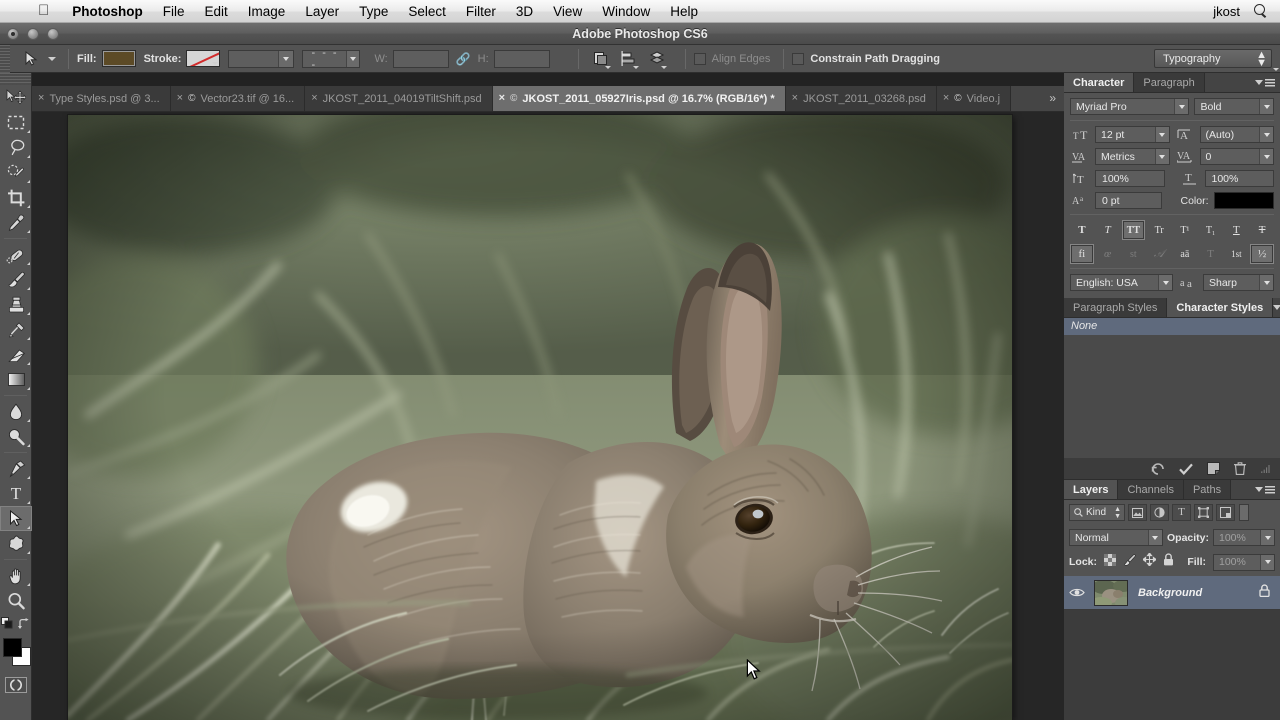 The height and width of the screenshot is (720, 1280). What do you see at coordinates (1116, 307) in the screenshot?
I see `tab-paragraph-styles: Paragraph Styles` at bounding box center [1116, 307].